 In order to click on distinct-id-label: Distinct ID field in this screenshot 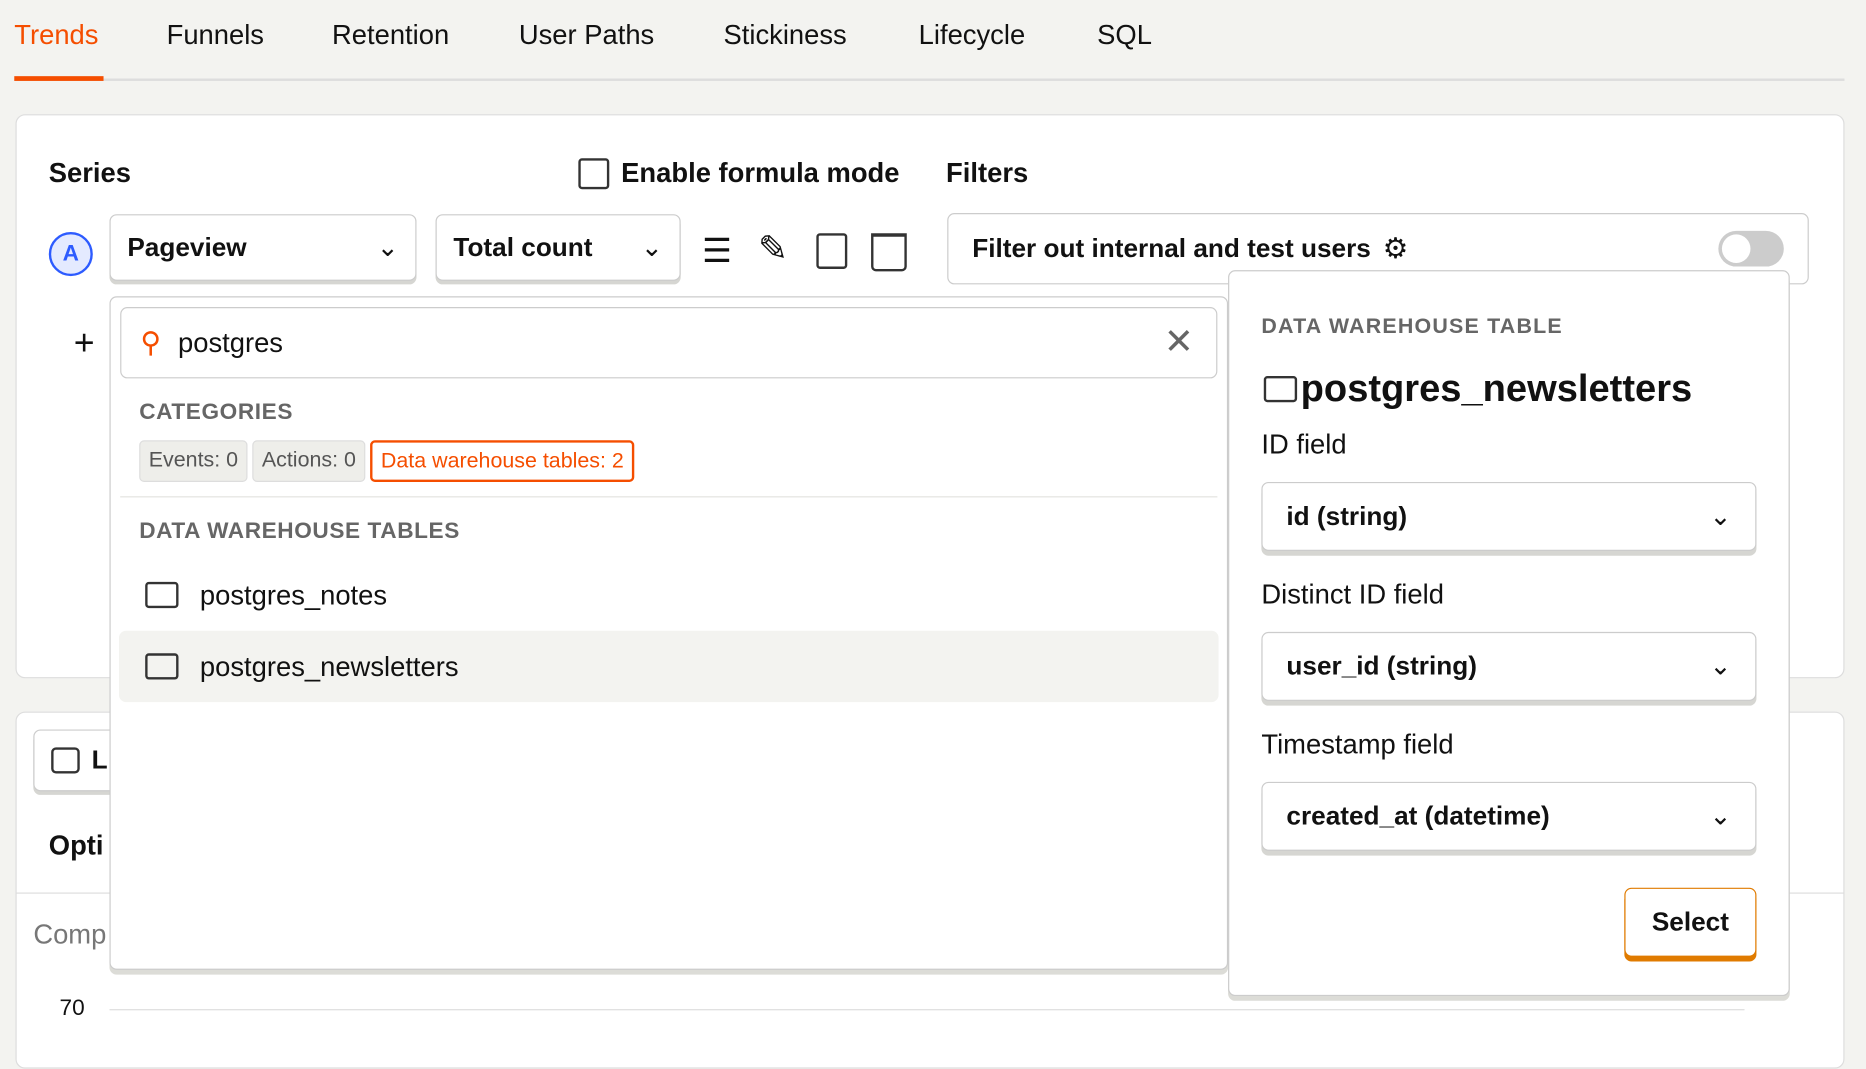, I will do `click(1352, 594)`.